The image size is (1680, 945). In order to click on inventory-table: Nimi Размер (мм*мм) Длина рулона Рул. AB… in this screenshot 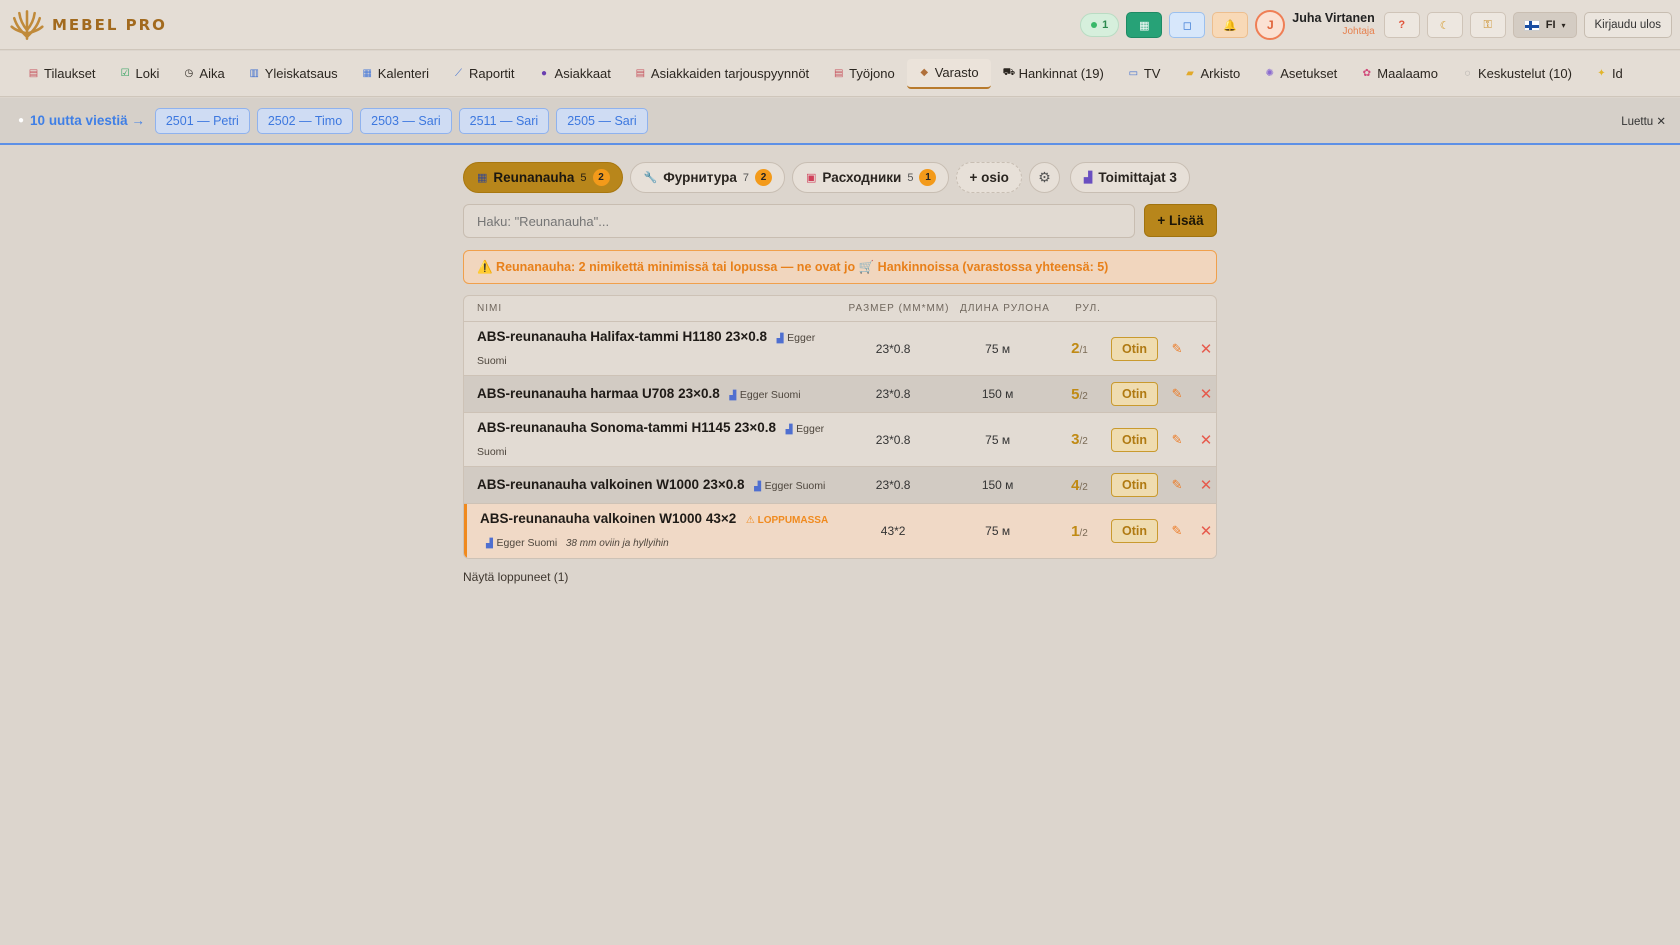, I will do `click(840, 427)`.